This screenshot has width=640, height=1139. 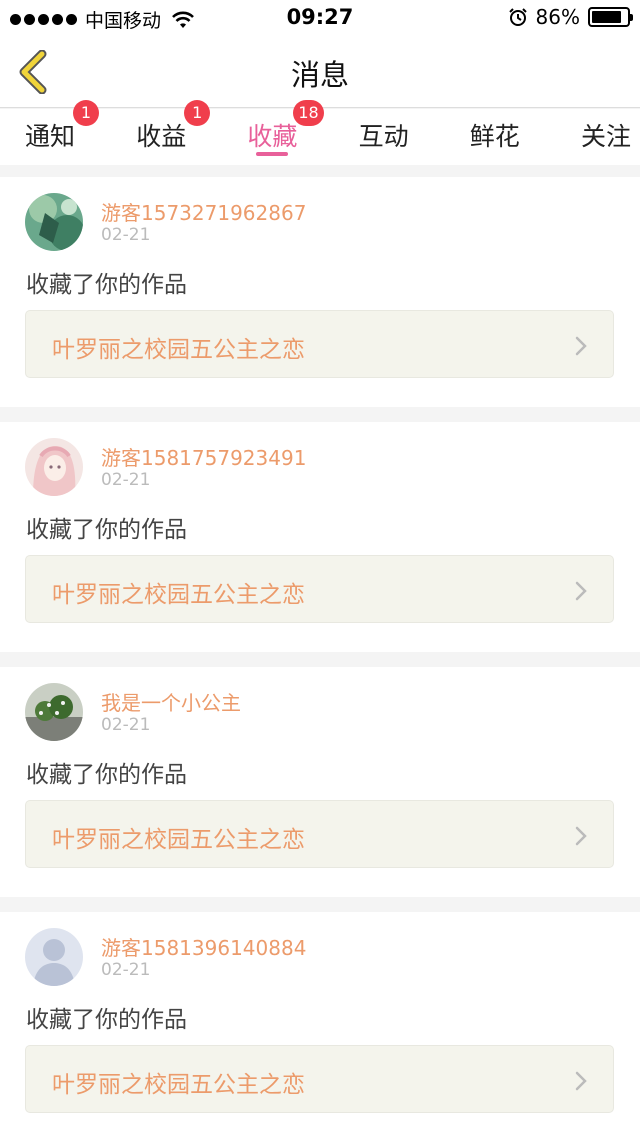 I want to click on tab-label: 收益, so click(x=161, y=136).